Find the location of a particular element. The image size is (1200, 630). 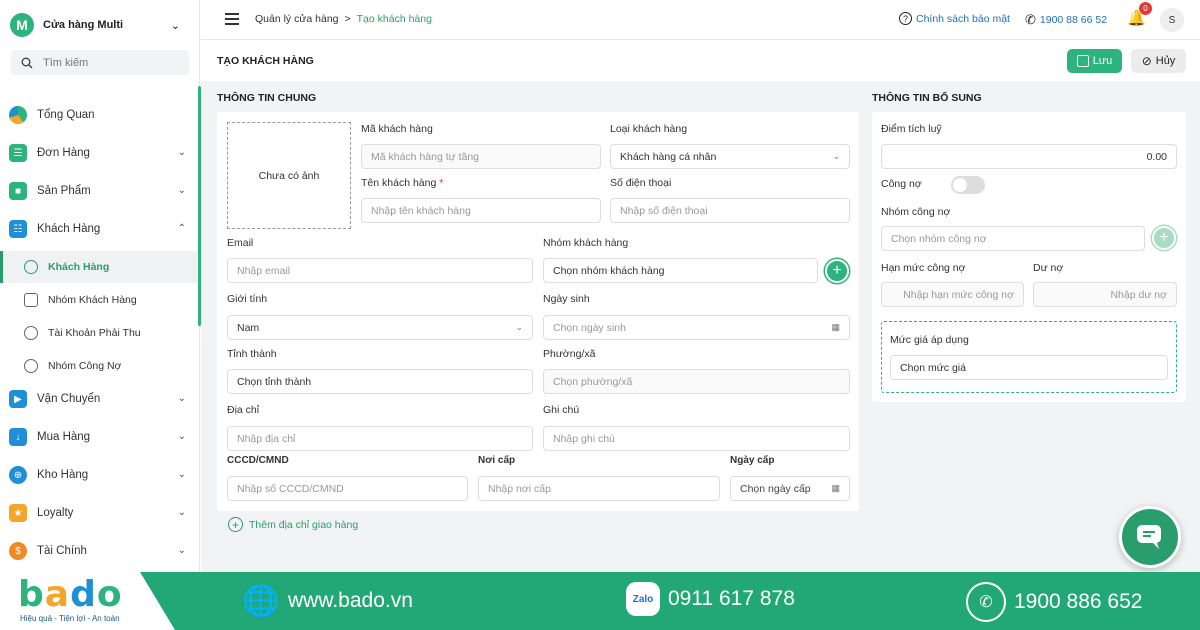

dob-input: Chọn ngày sinh ▦ is located at coordinates (696, 327).